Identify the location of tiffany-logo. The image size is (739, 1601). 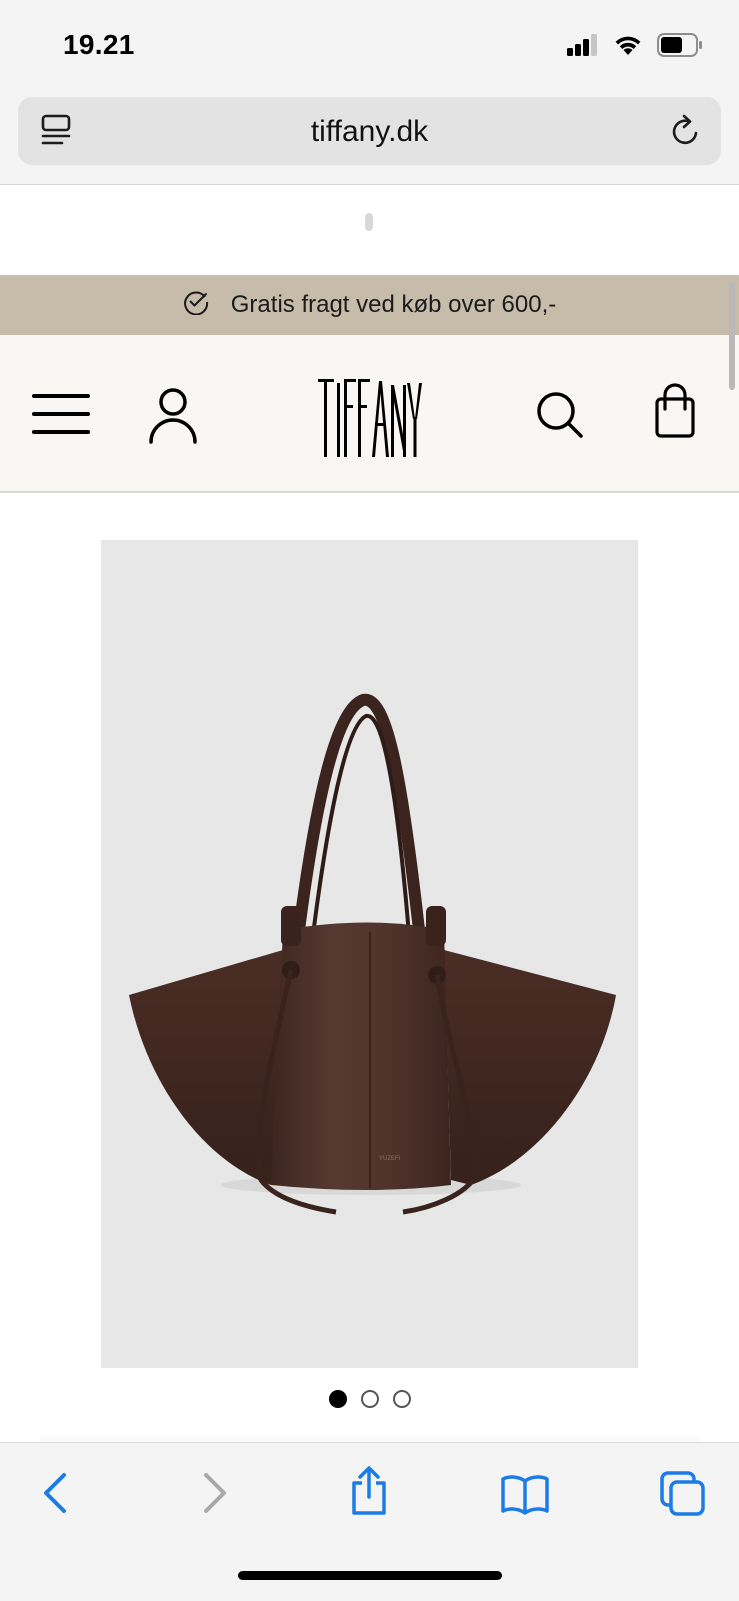
(370, 418).